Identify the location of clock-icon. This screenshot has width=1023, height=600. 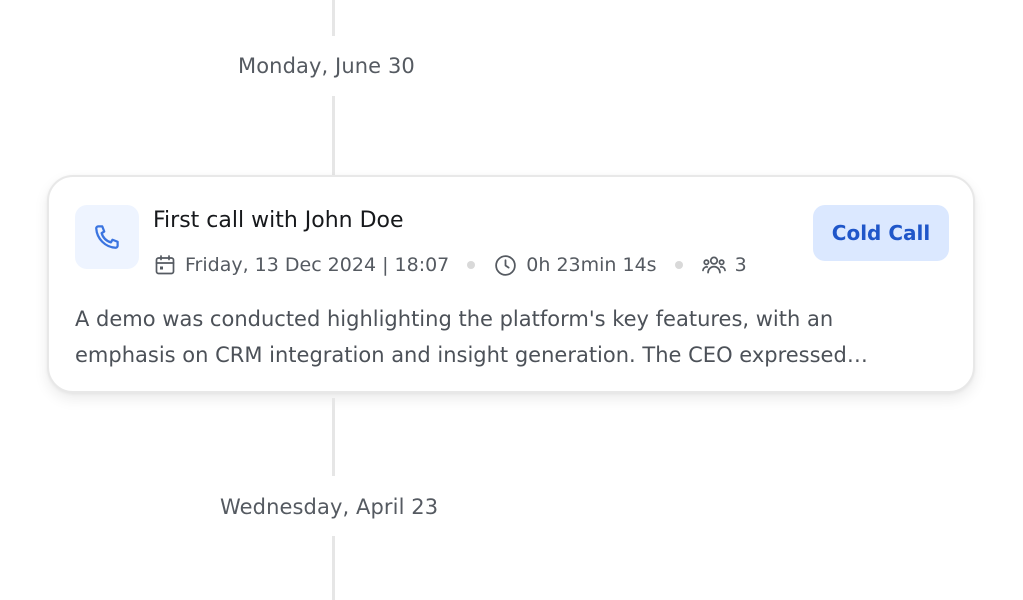
(506, 265).